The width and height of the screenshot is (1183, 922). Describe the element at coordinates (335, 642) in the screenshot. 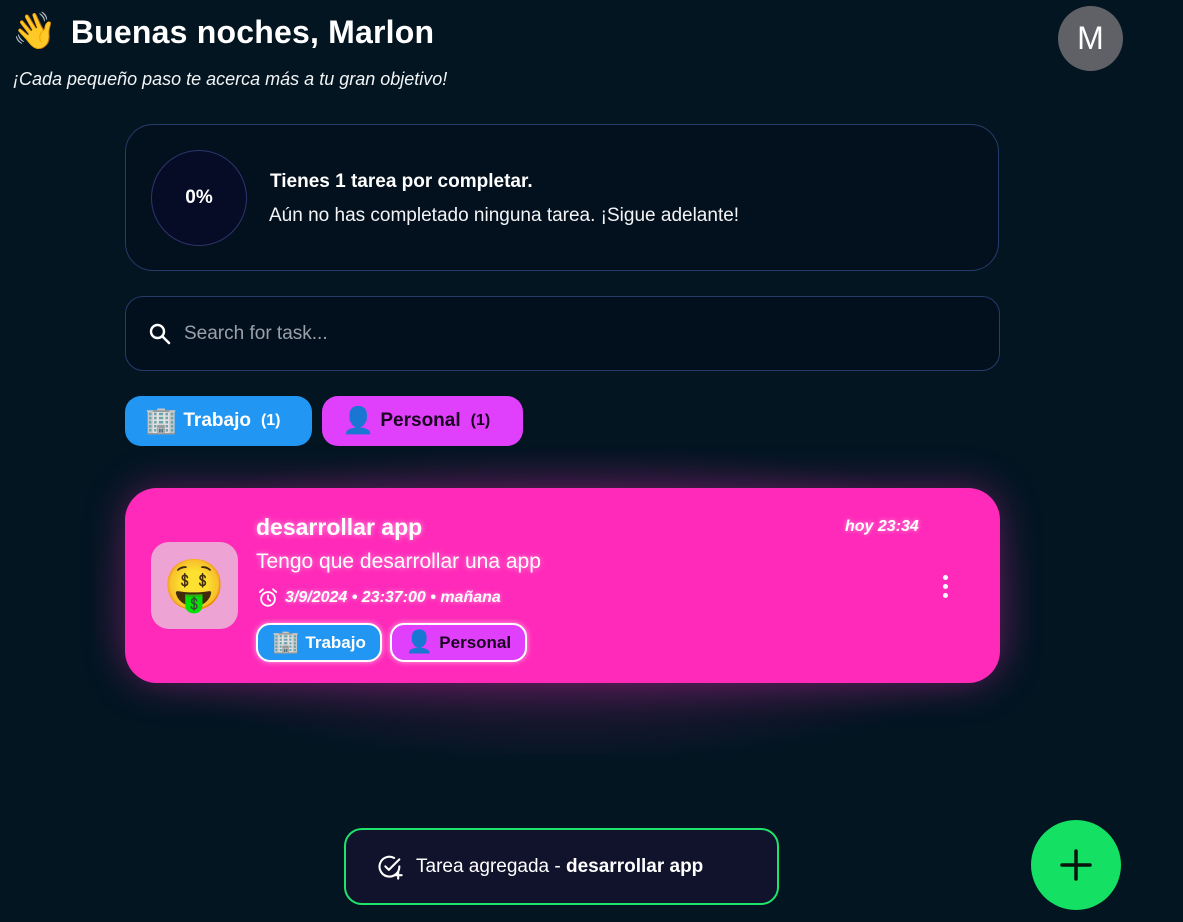

I see `tag-label: Trabajo` at that location.